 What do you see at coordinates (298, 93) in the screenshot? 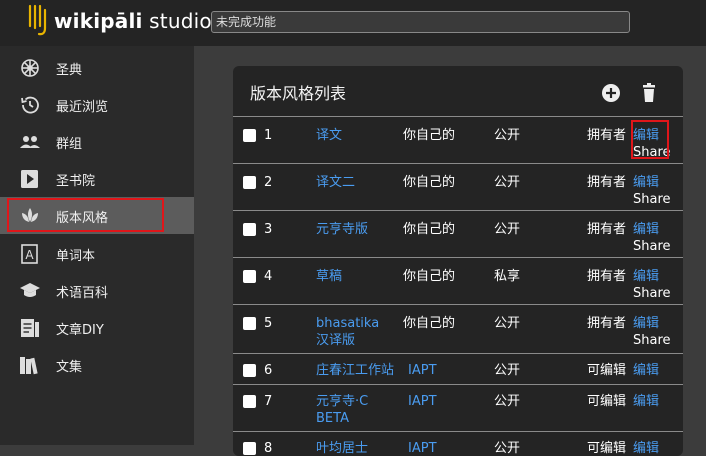
I see `card-title: 版本风格列表` at bounding box center [298, 93].